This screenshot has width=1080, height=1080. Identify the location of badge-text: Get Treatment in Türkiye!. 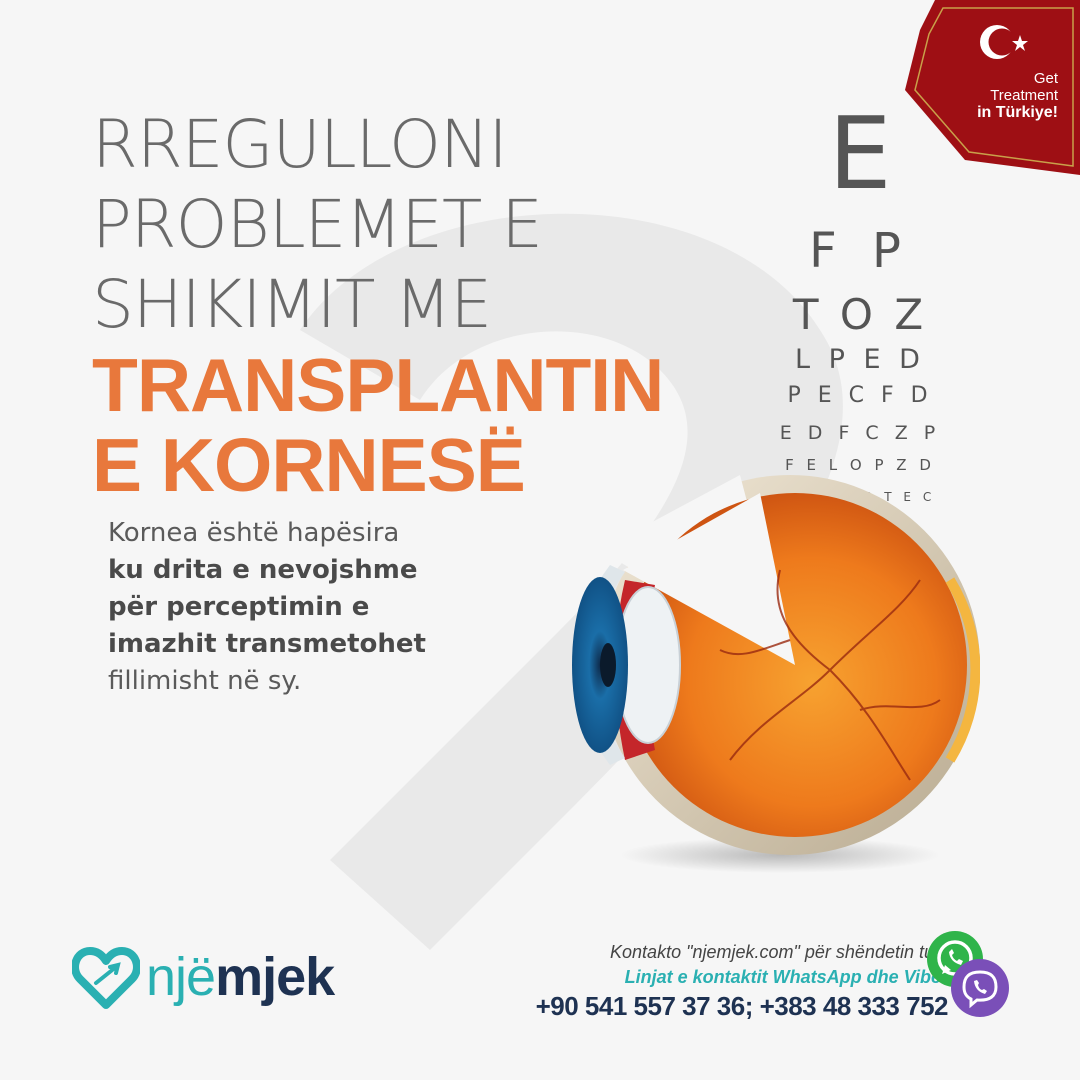
(1017, 95).